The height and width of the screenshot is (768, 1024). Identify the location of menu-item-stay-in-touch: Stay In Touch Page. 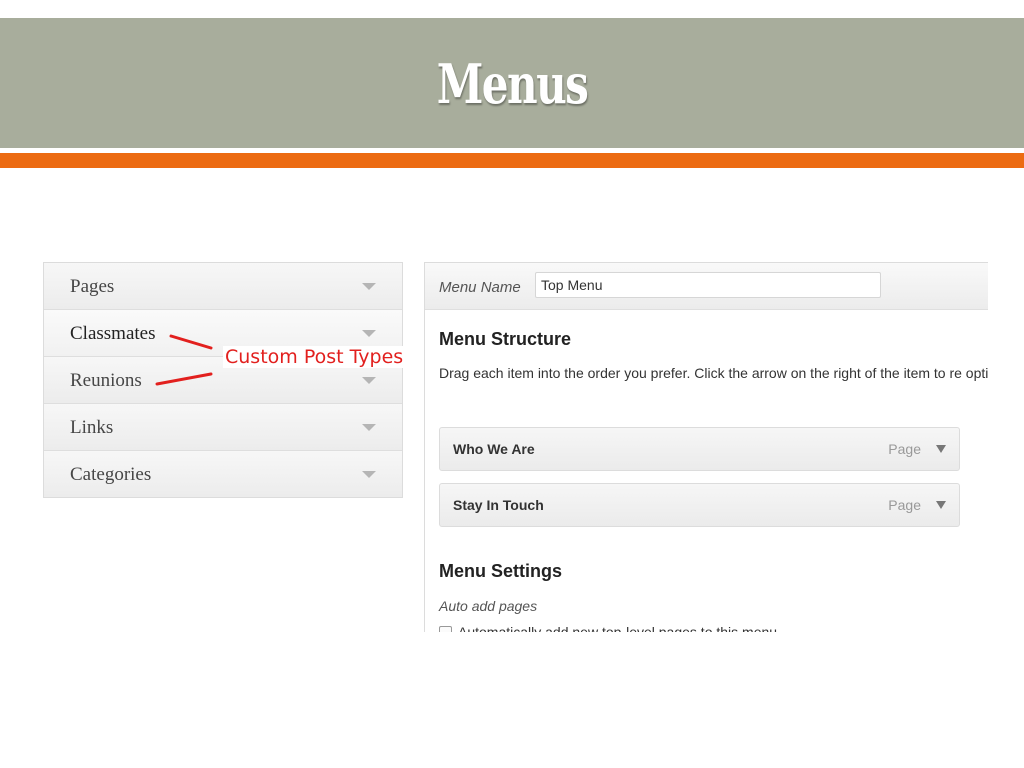
(699, 505).